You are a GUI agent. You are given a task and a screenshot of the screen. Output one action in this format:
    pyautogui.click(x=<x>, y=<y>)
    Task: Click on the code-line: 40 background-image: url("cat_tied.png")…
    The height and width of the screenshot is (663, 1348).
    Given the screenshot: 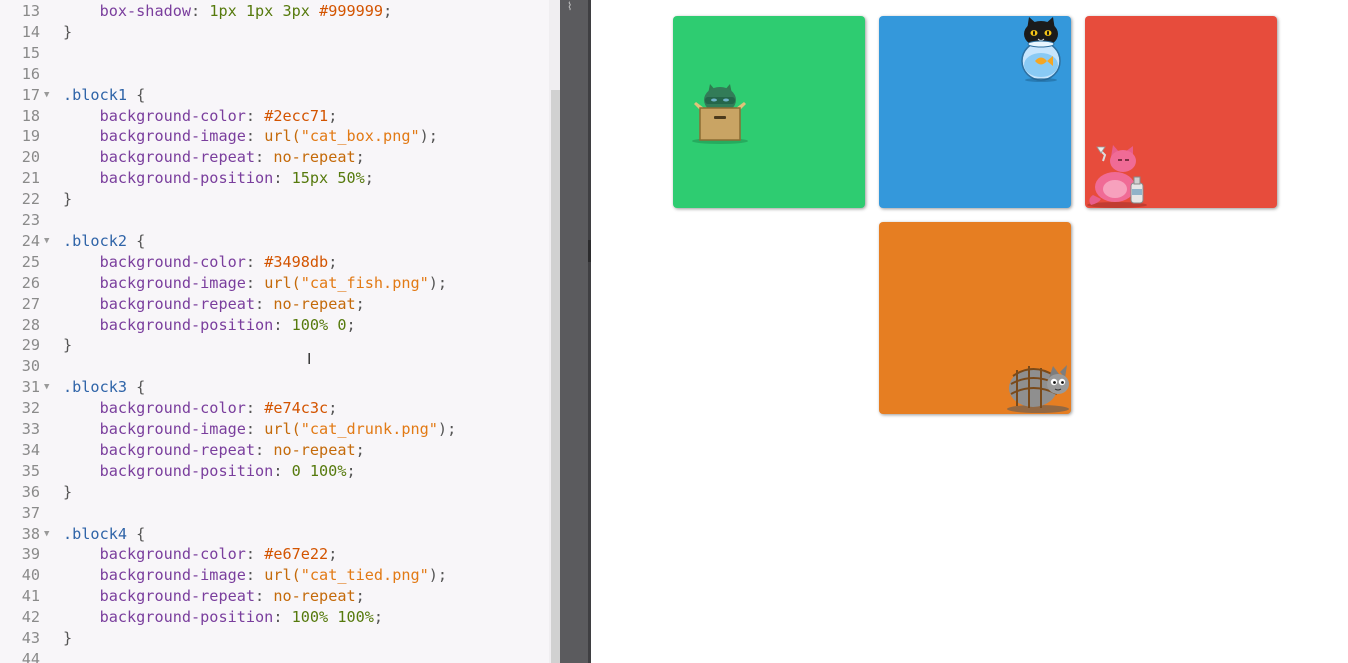 What is the action you would take?
    pyautogui.click(x=275, y=575)
    